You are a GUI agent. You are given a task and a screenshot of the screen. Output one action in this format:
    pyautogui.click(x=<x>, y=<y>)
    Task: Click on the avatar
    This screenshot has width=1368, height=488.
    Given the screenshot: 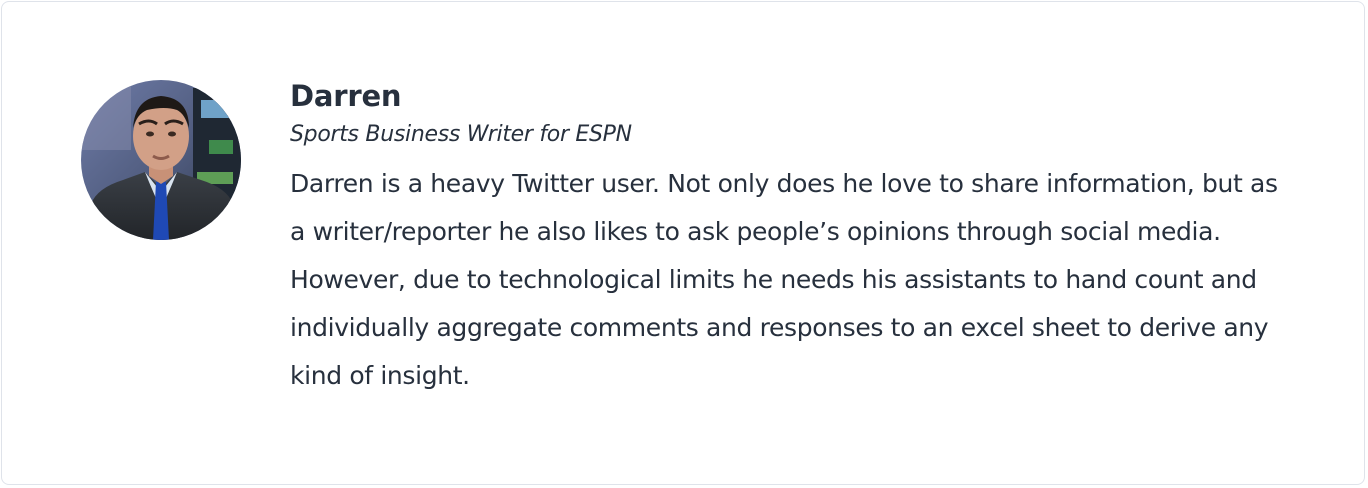 What is the action you would take?
    pyautogui.click(x=161, y=160)
    